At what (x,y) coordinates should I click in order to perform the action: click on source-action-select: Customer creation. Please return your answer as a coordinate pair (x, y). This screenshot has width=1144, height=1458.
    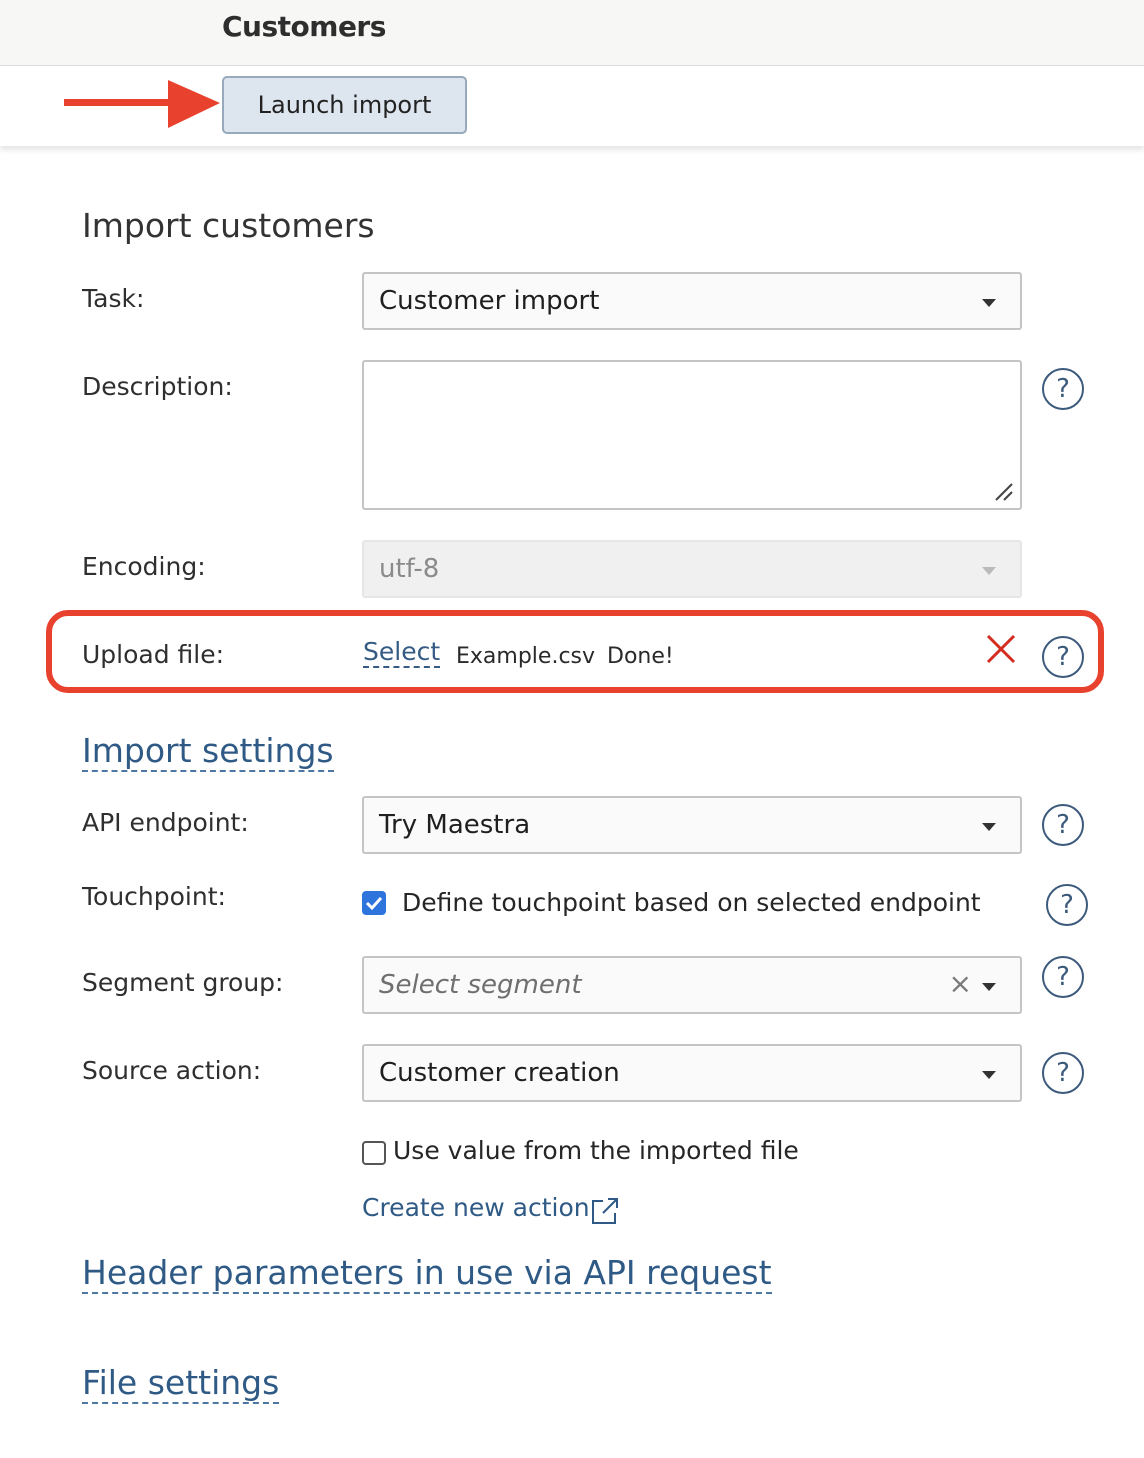
    Looking at the image, I should click on (692, 1073).